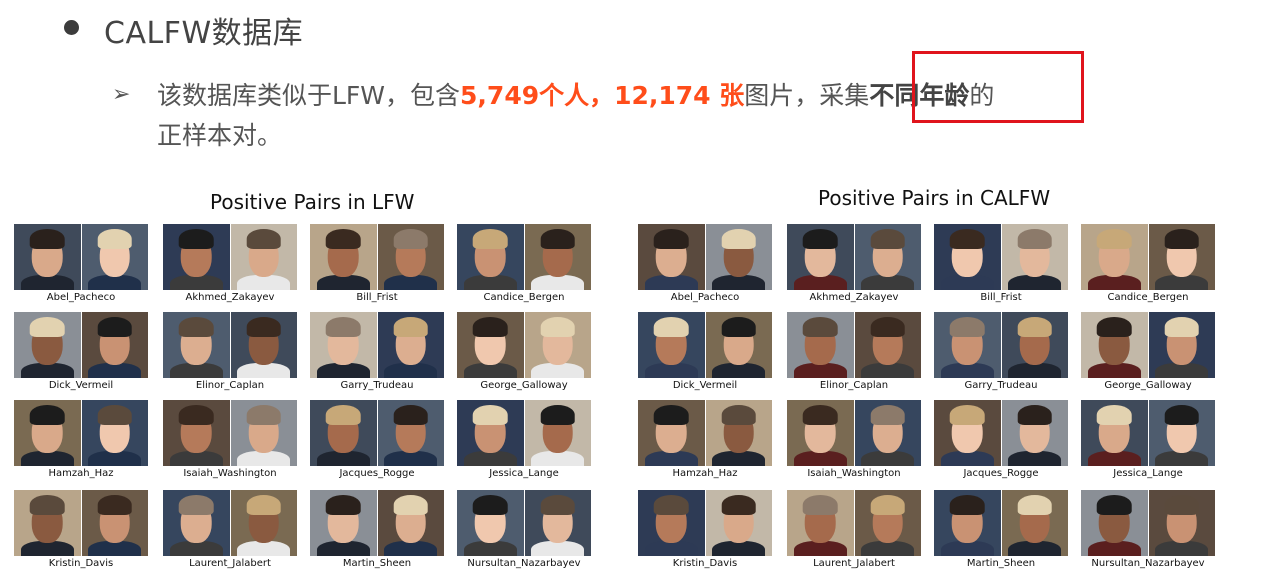 The height and width of the screenshot is (588, 1264). What do you see at coordinates (1001, 385) in the screenshot?
I see `person-name-label: Garry_Trudeau` at bounding box center [1001, 385].